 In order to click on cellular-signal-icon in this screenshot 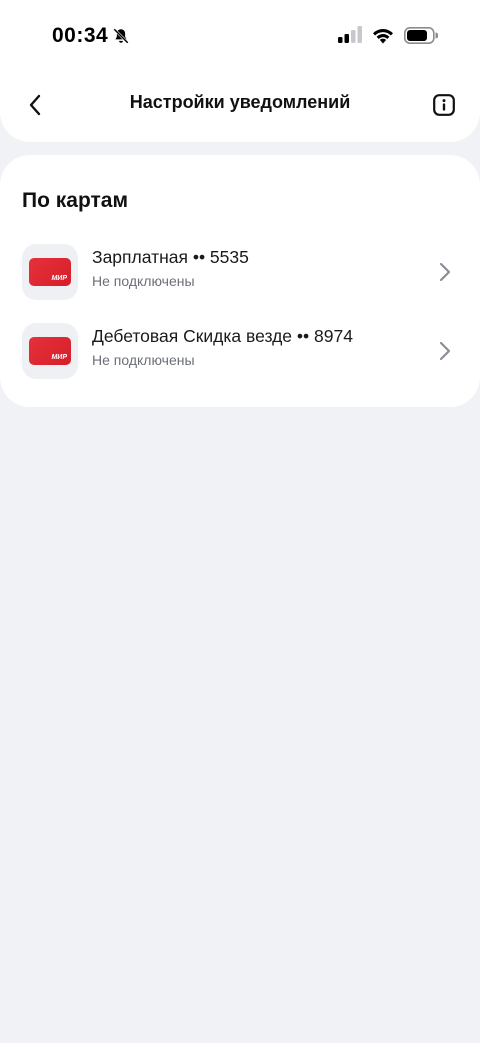, I will do `click(350, 34)`.